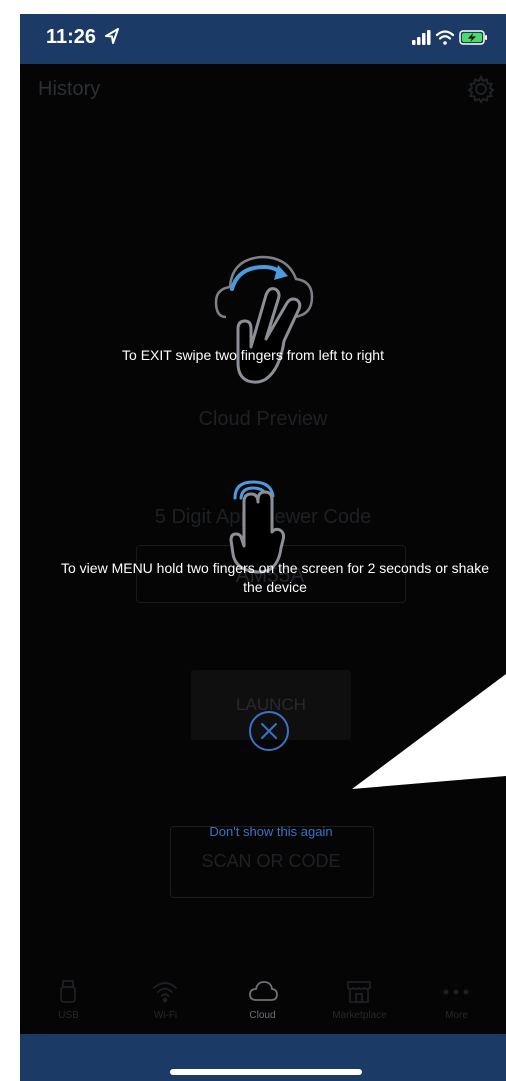  I want to click on home-indicator, so click(266, 1072).